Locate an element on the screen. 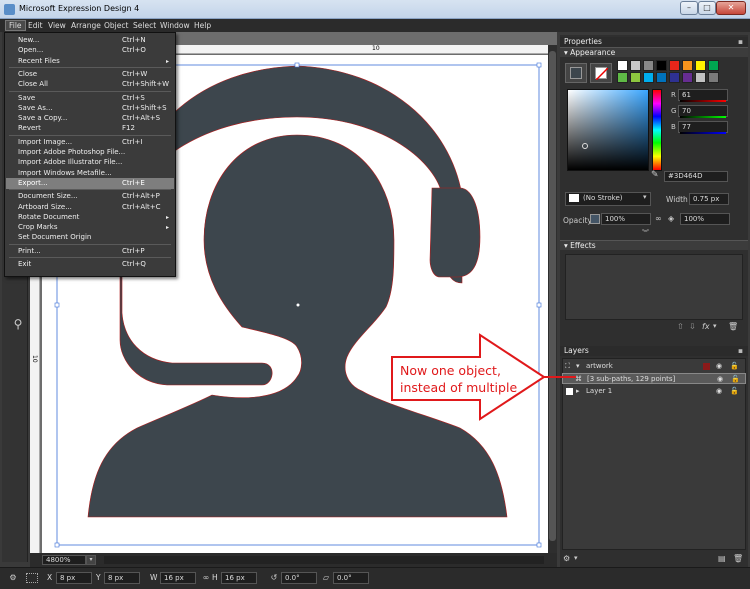 The width and height of the screenshot is (750, 589). file-menu-item: Recent Files ▸ is located at coordinates (90, 61).